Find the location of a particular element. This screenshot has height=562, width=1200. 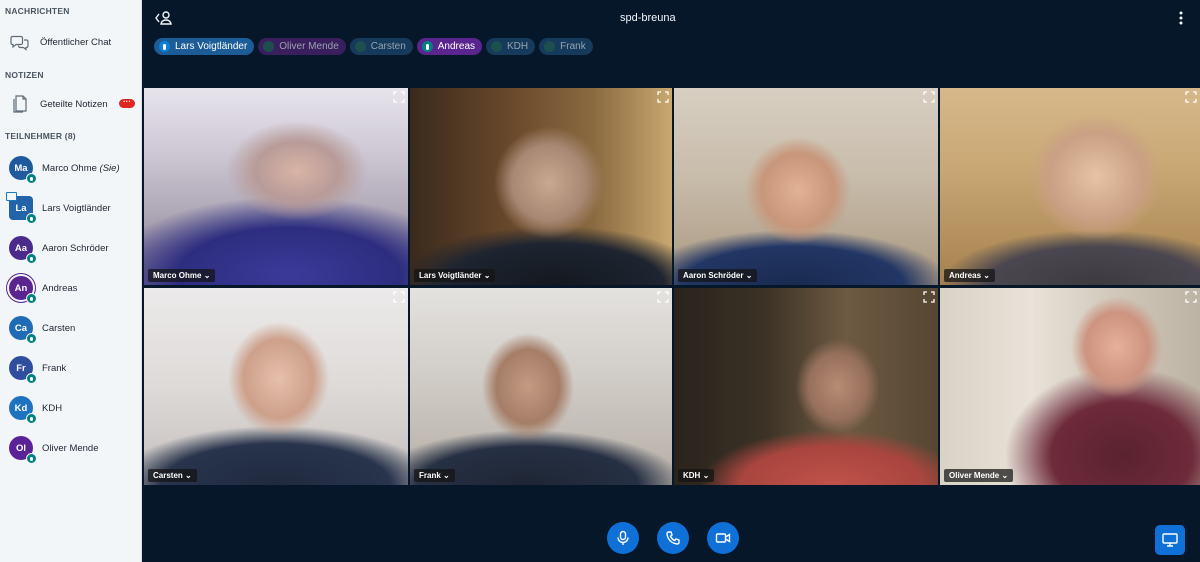

microphone-button is located at coordinates (623, 538).